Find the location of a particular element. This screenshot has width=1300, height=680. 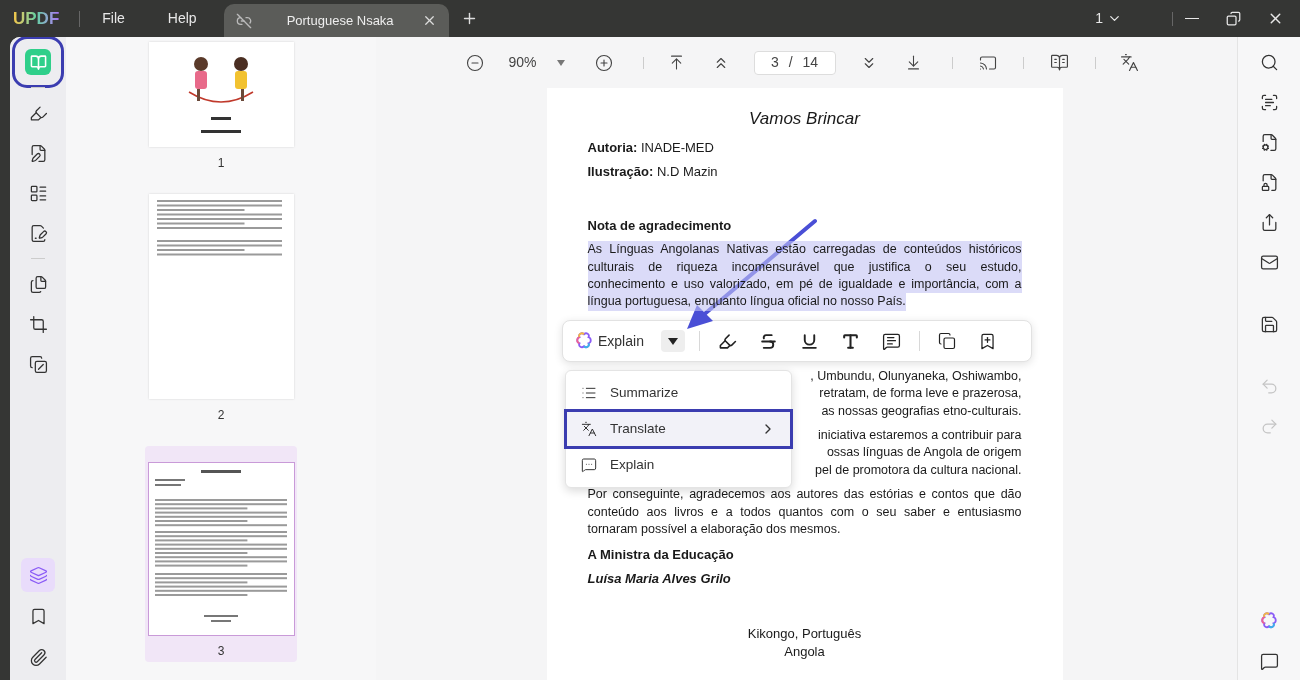

text-line: Por conseguinte, agradecemos aos autores das estórias e contos que dão is located at coordinates (804, 495).